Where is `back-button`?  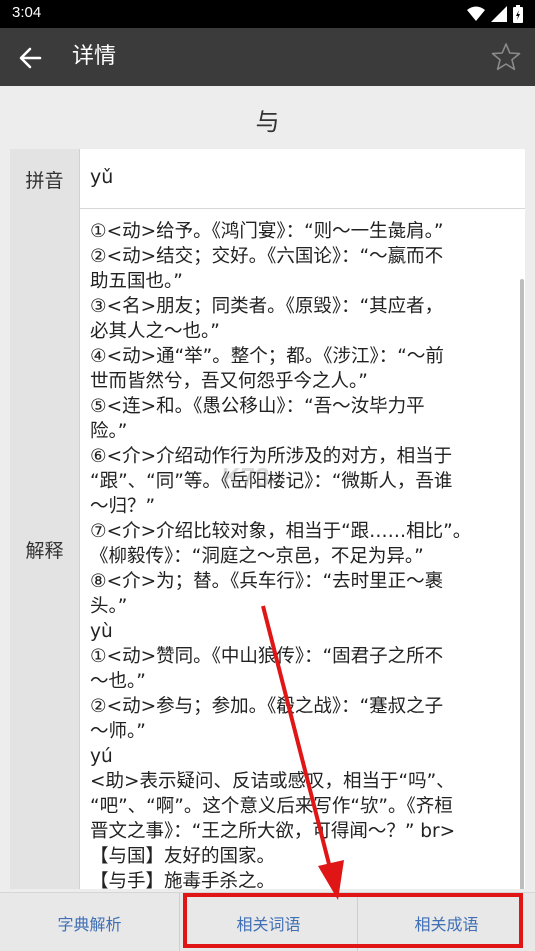 back-button is located at coordinates (30, 58).